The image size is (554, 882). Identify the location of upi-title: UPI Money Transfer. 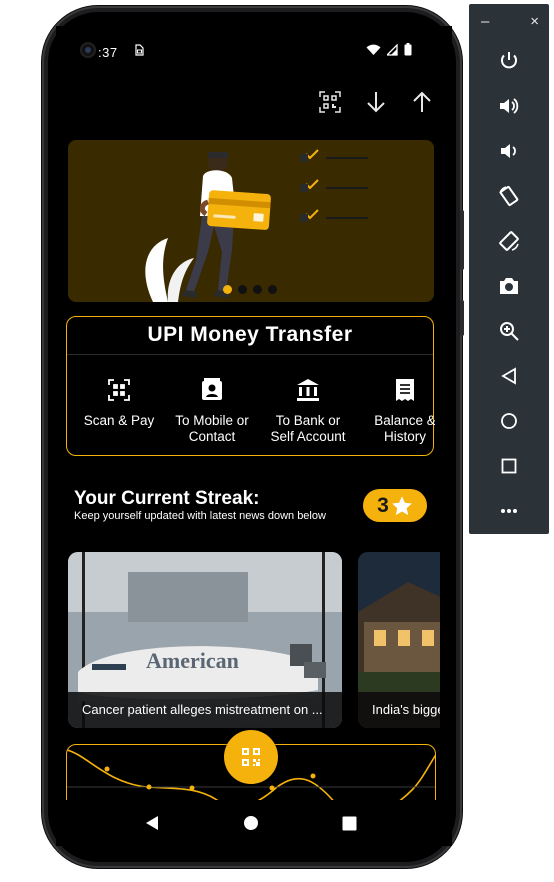
(250, 334).